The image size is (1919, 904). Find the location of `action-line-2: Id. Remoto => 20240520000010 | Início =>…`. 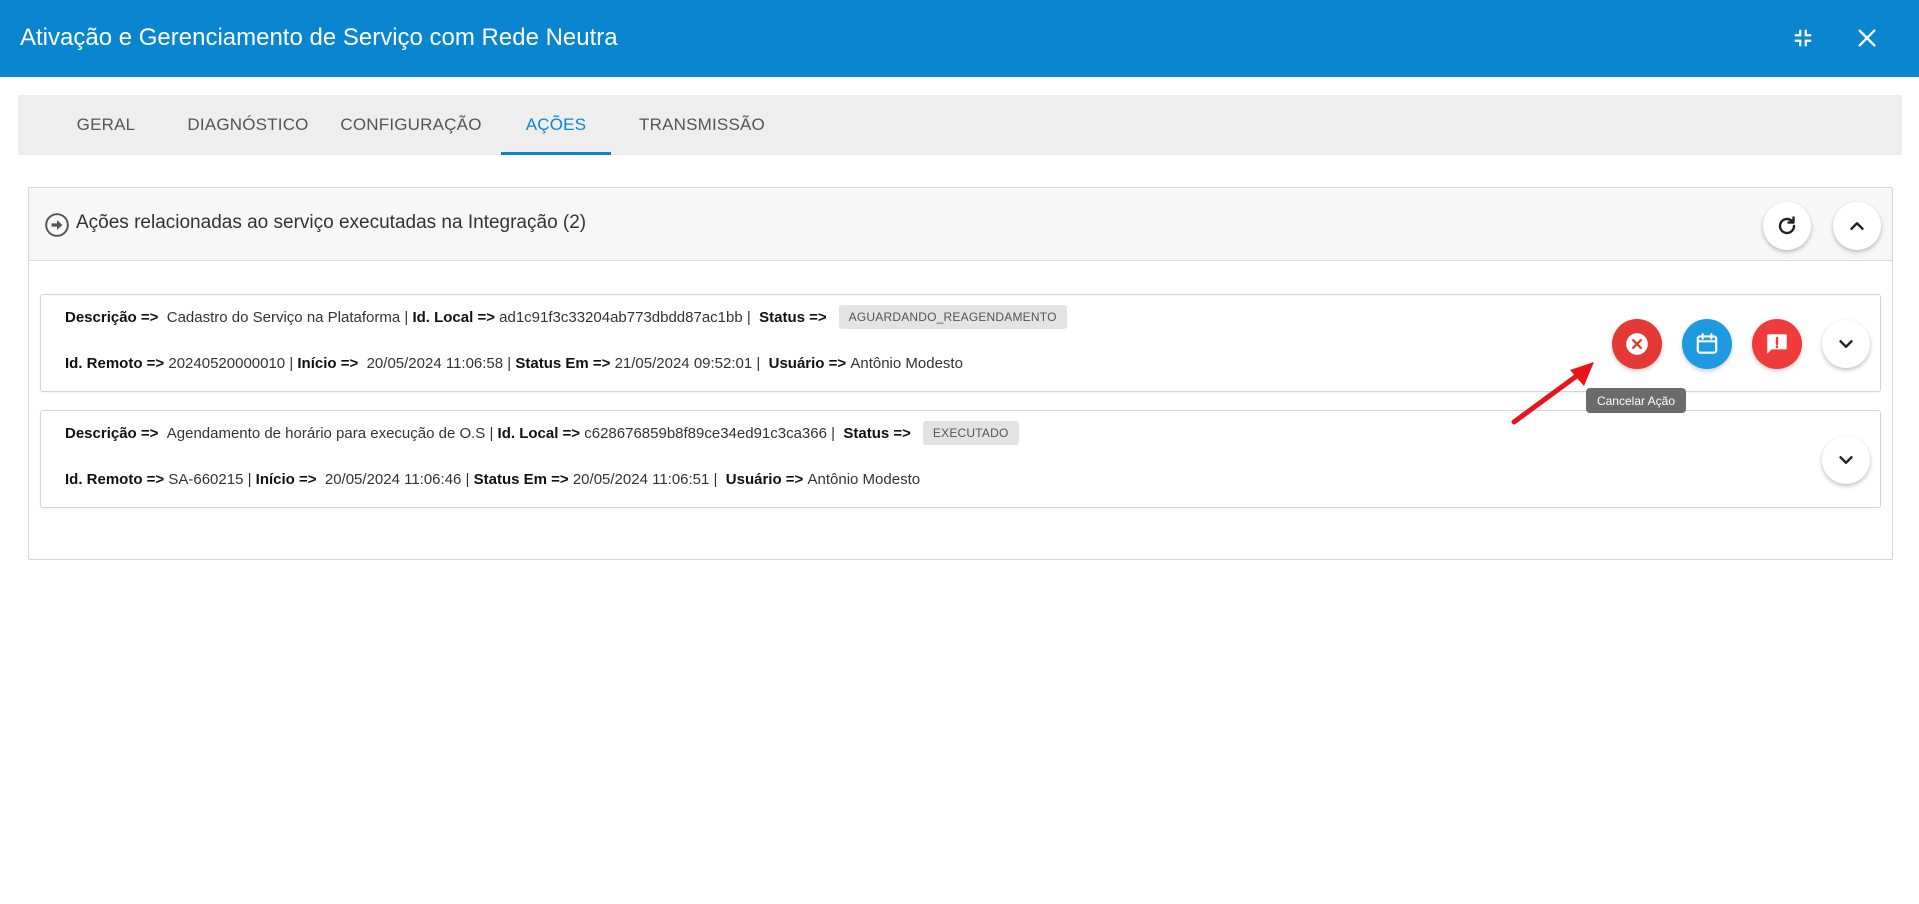

action-line-2: Id. Remoto => 20240520000010 | Início =>… is located at coordinates (514, 363).